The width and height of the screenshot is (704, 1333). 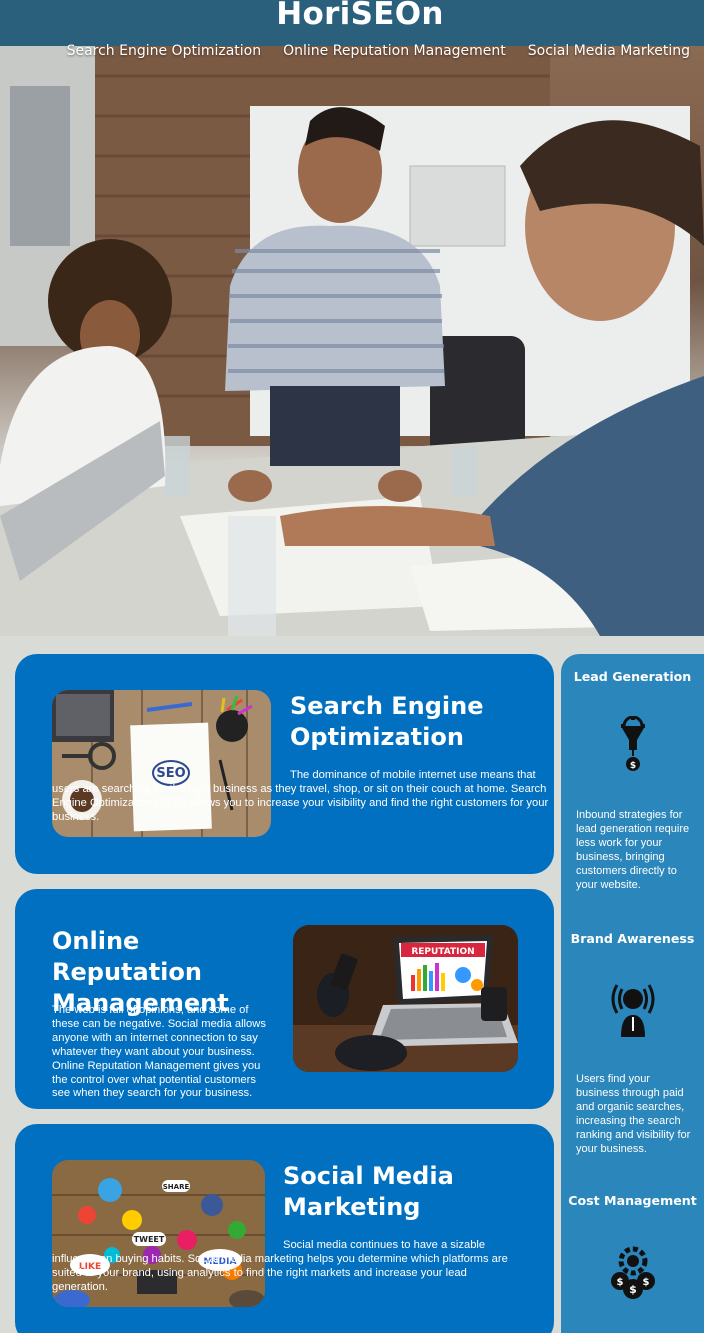 I want to click on nav-link-reputation: Online Reputation Management, so click(x=394, y=51).